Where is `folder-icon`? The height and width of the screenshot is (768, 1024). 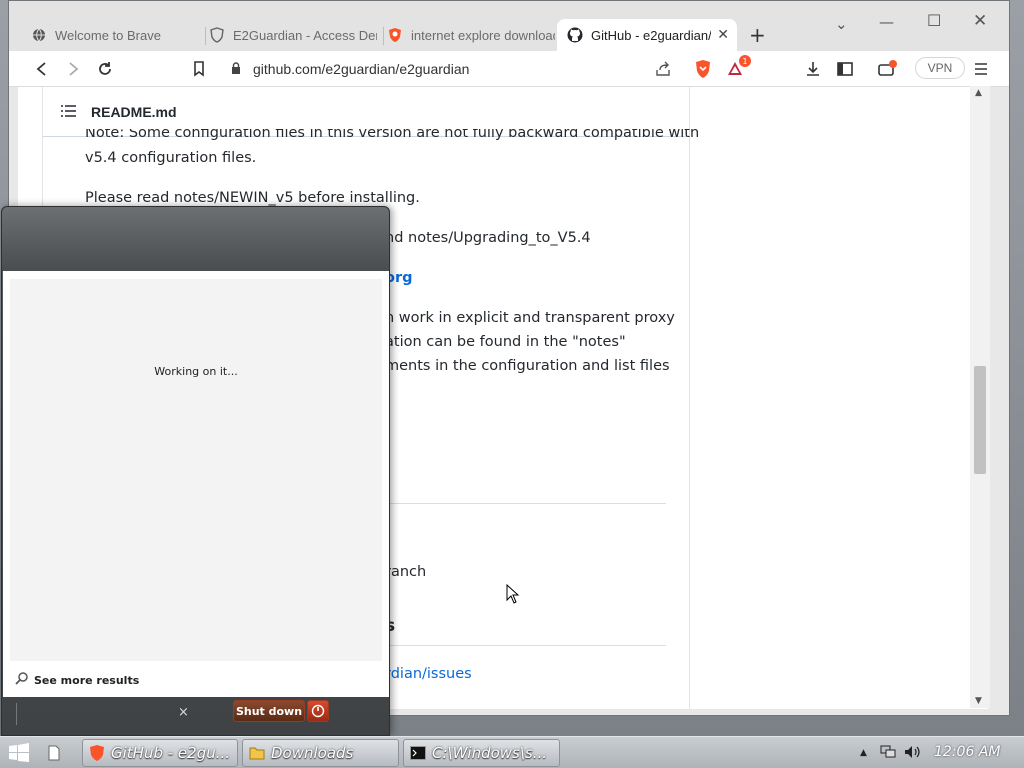
folder-icon is located at coordinates (257, 753).